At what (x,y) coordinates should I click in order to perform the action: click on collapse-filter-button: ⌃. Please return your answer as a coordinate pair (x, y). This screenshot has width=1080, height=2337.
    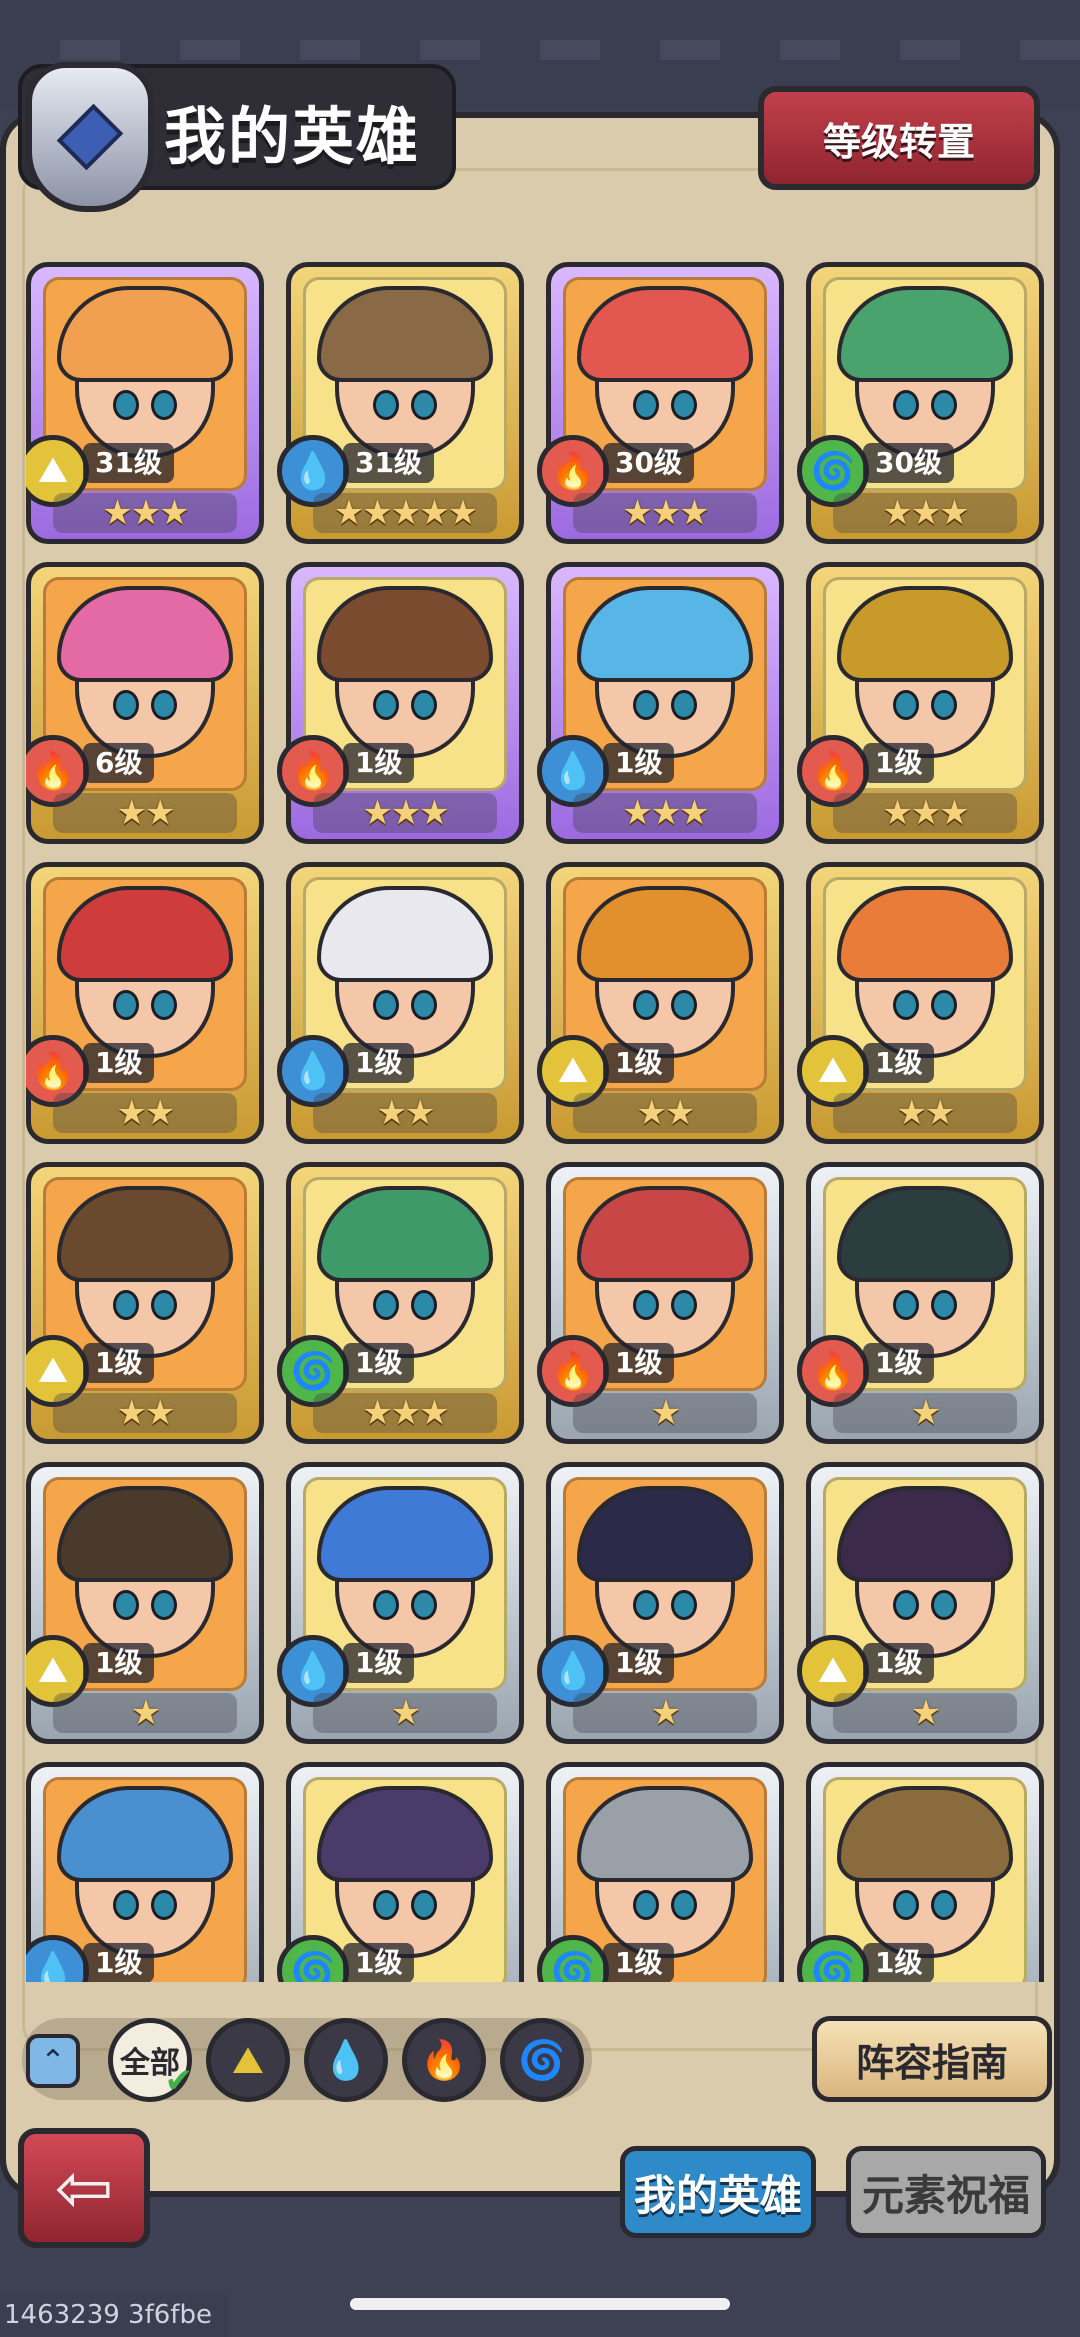
    Looking at the image, I should click on (53, 2061).